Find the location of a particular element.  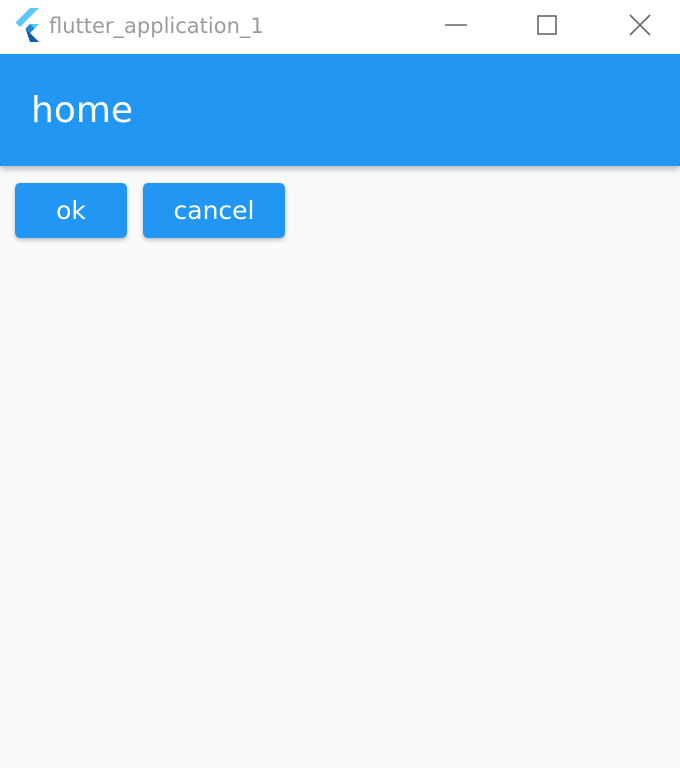

ok-button: ok is located at coordinates (71, 210).